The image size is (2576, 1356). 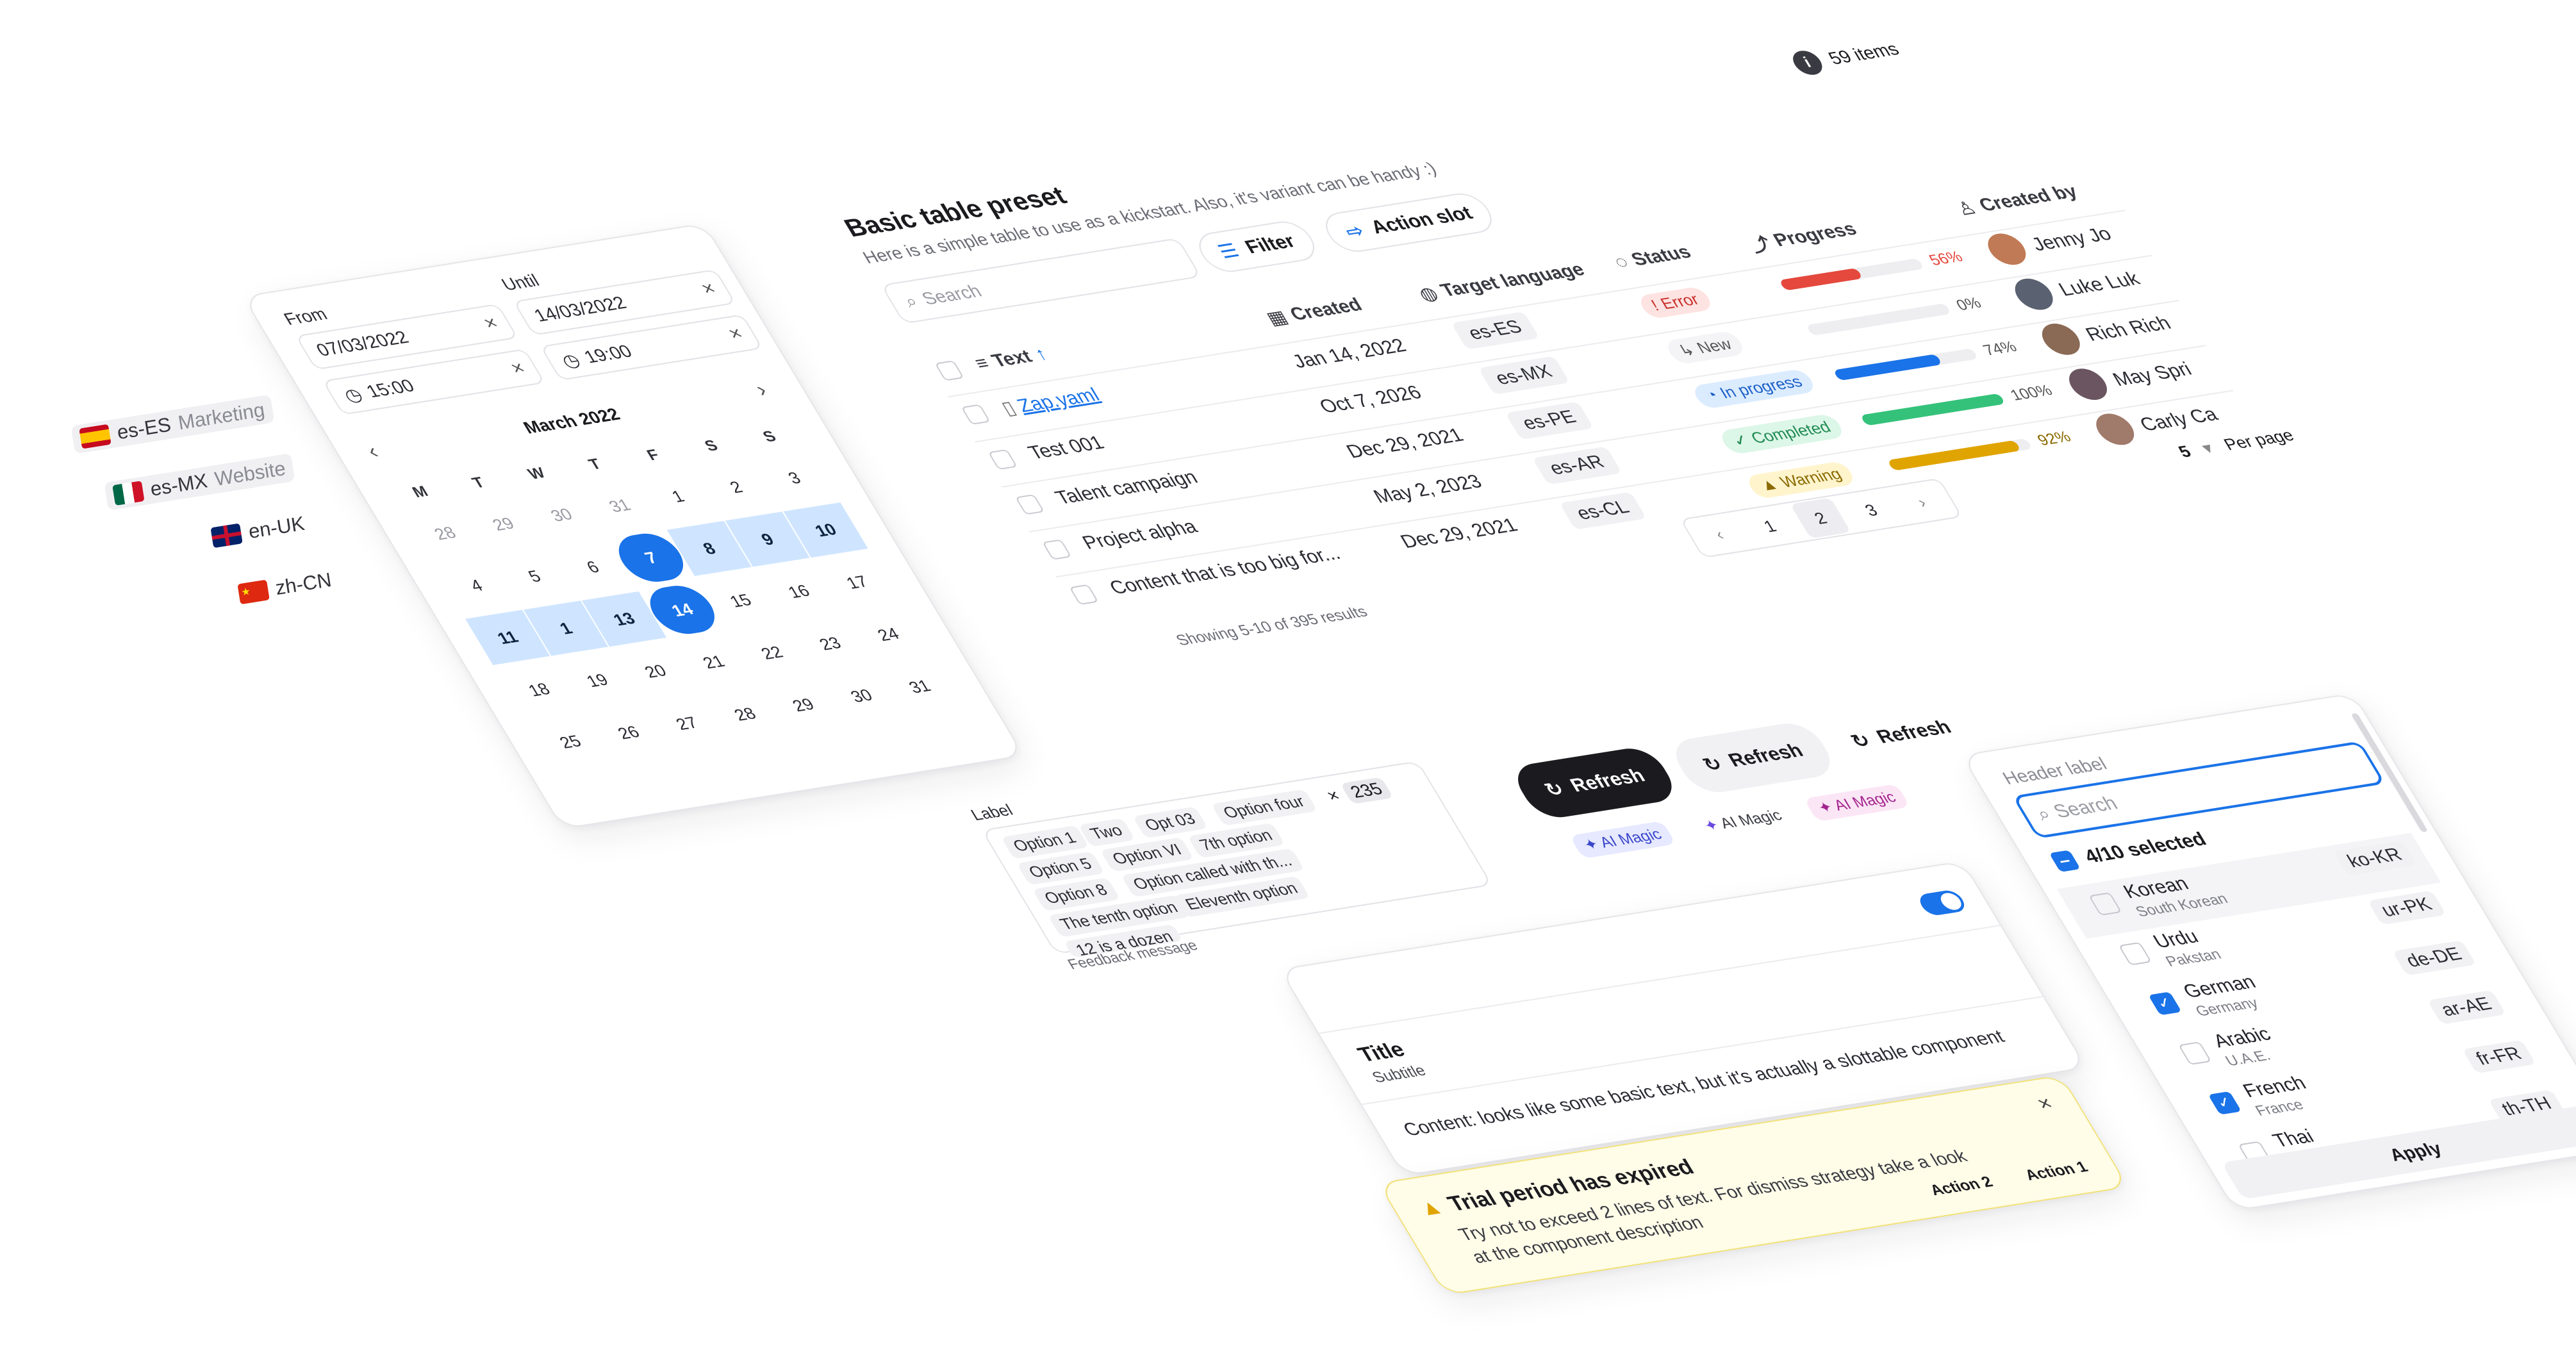 What do you see at coordinates (1714, 346) in the screenshot?
I see `status-label: New` at bounding box center [1714, 346].